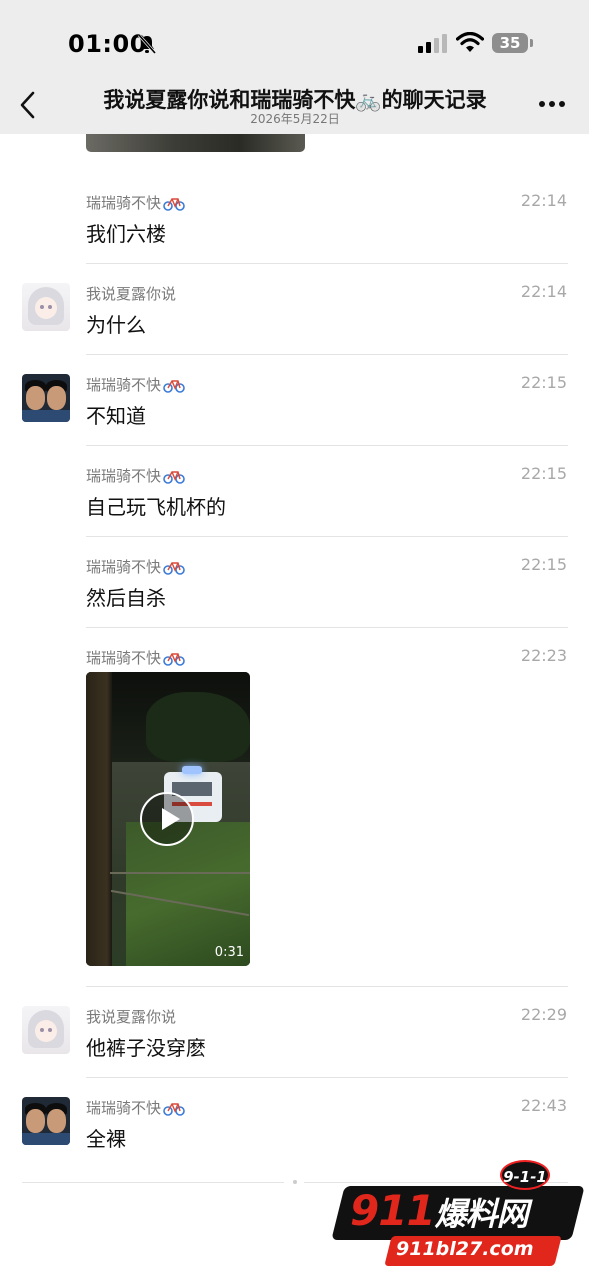 The width and height of the screenshot is (589, 1280). What do you see at coordinates (552, 104) in the screenshot?
I see `more-options-icon` at bounding box center [552, 104].